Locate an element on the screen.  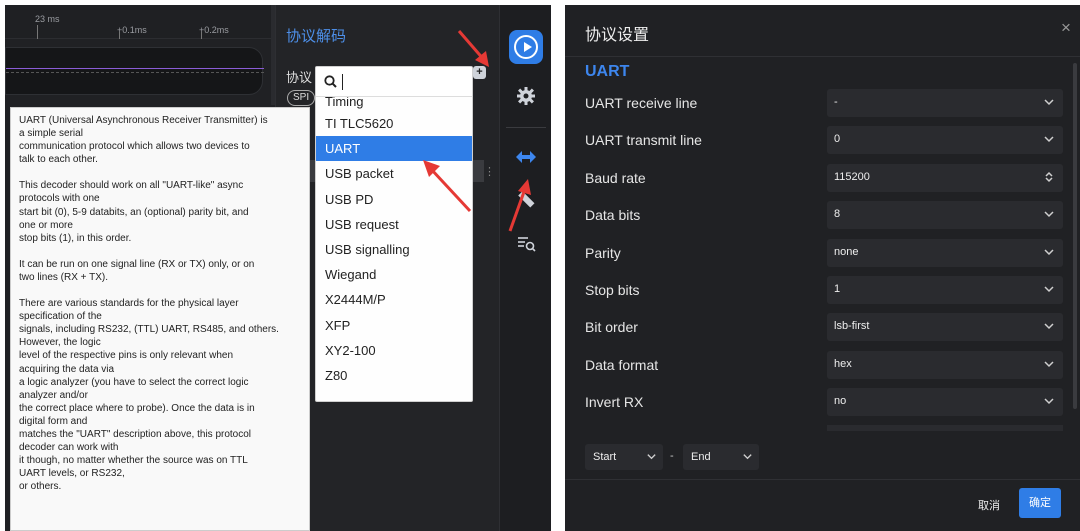
setting-value: 0 is located at coordinates (837, 139).